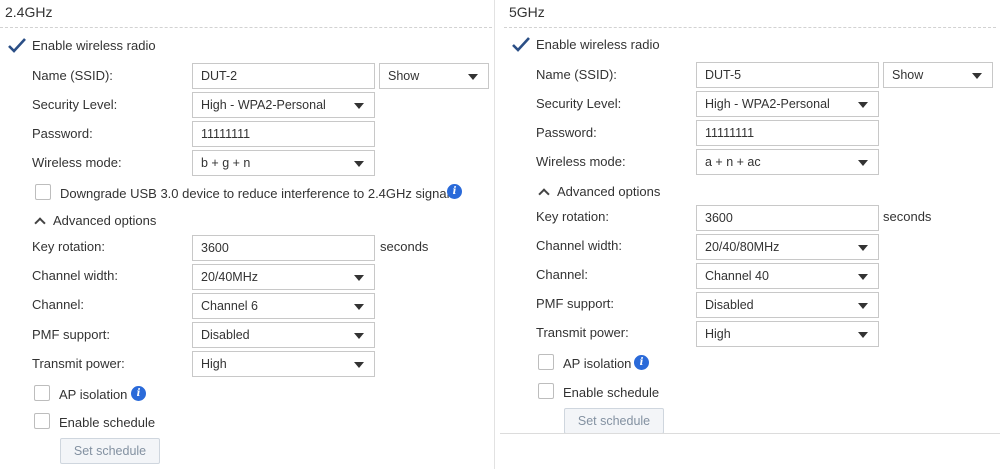 The width and height of the screenshot is (1000, 469). I want to click on wireless-mode-24-select: b + g + n, so click(283, 163).